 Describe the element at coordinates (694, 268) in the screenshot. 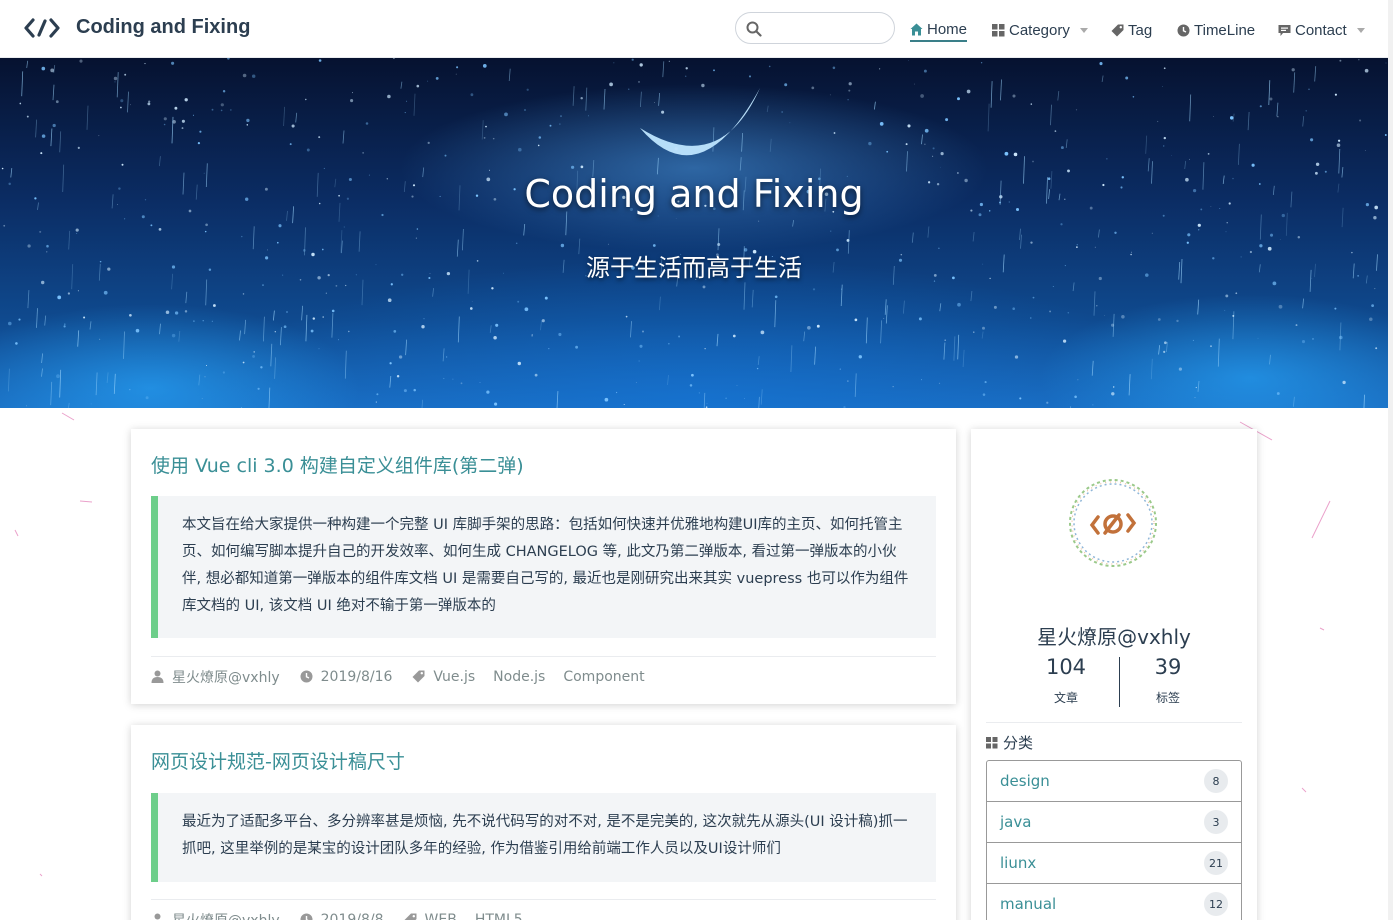

I see `hero-subtitle: 源于生活而高于生活` at that location.